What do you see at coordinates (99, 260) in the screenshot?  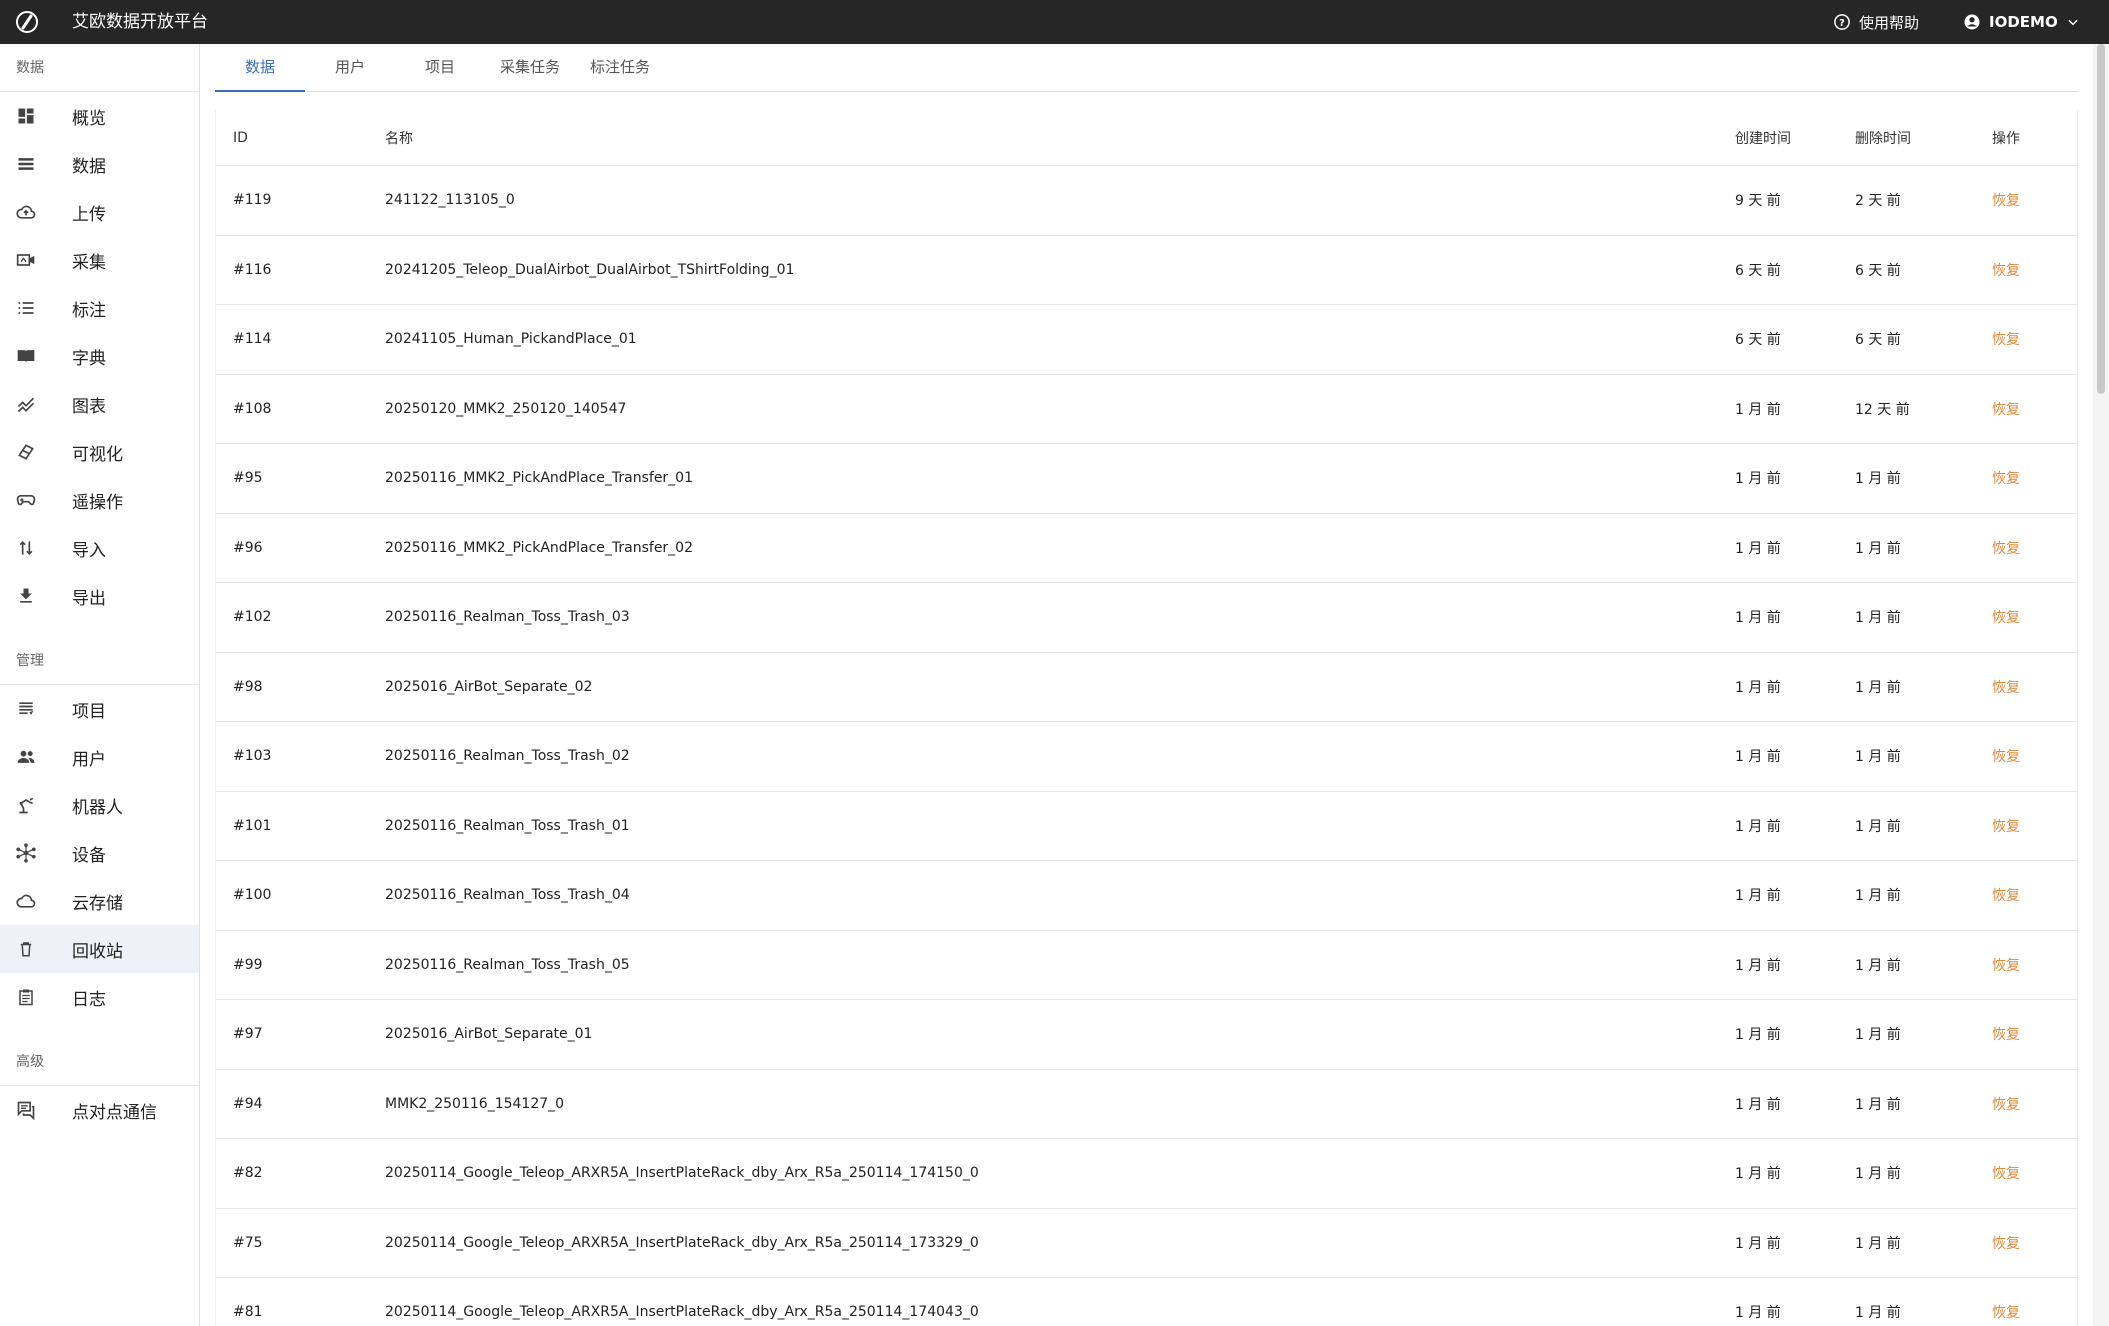 I see `sidebar-item-capture: 采集` at bounding box center [99, 260].